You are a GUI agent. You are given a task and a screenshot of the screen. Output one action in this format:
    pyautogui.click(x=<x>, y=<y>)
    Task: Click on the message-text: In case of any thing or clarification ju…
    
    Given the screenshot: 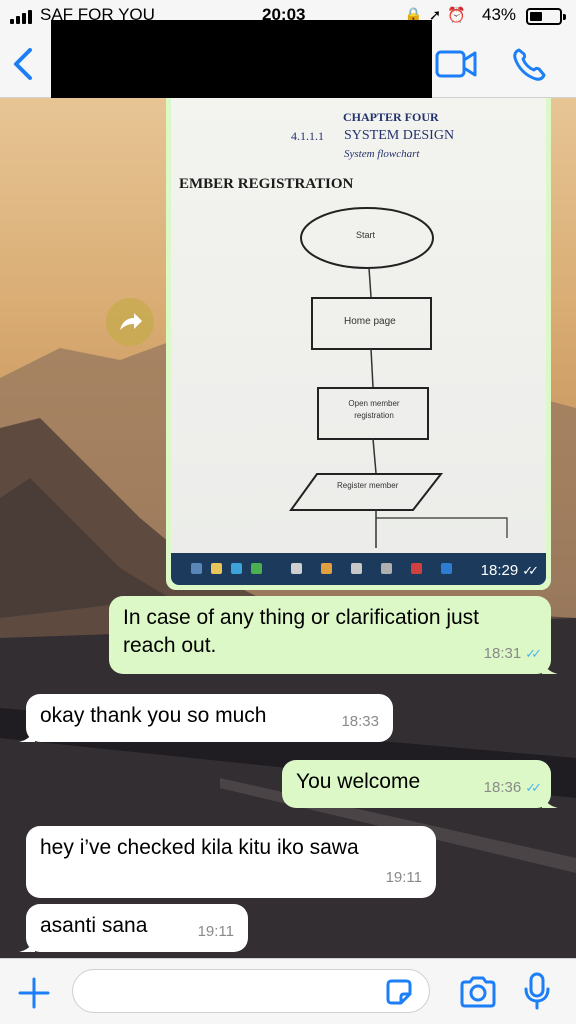 What is the action you would take?
    pyautogui.click(x=301, y=631)
    